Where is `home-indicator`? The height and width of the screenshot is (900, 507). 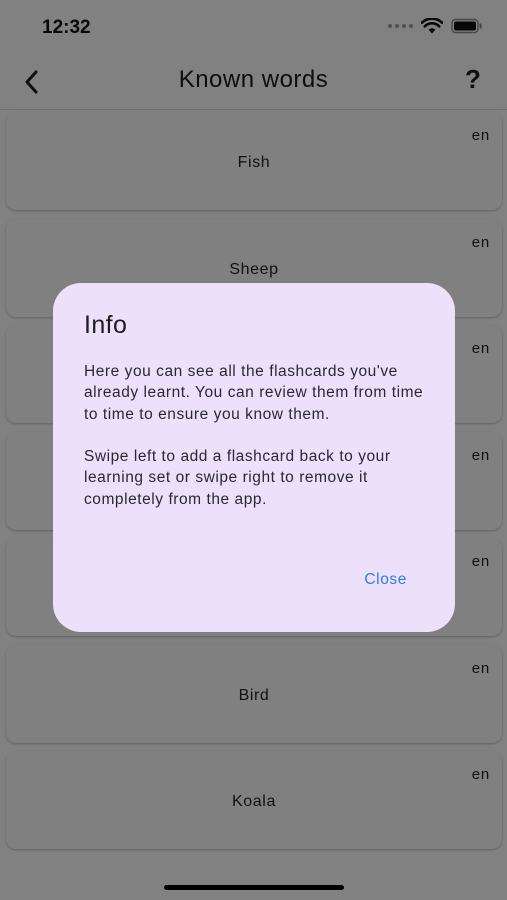
home-indicator is located at coordinates (254, 887).